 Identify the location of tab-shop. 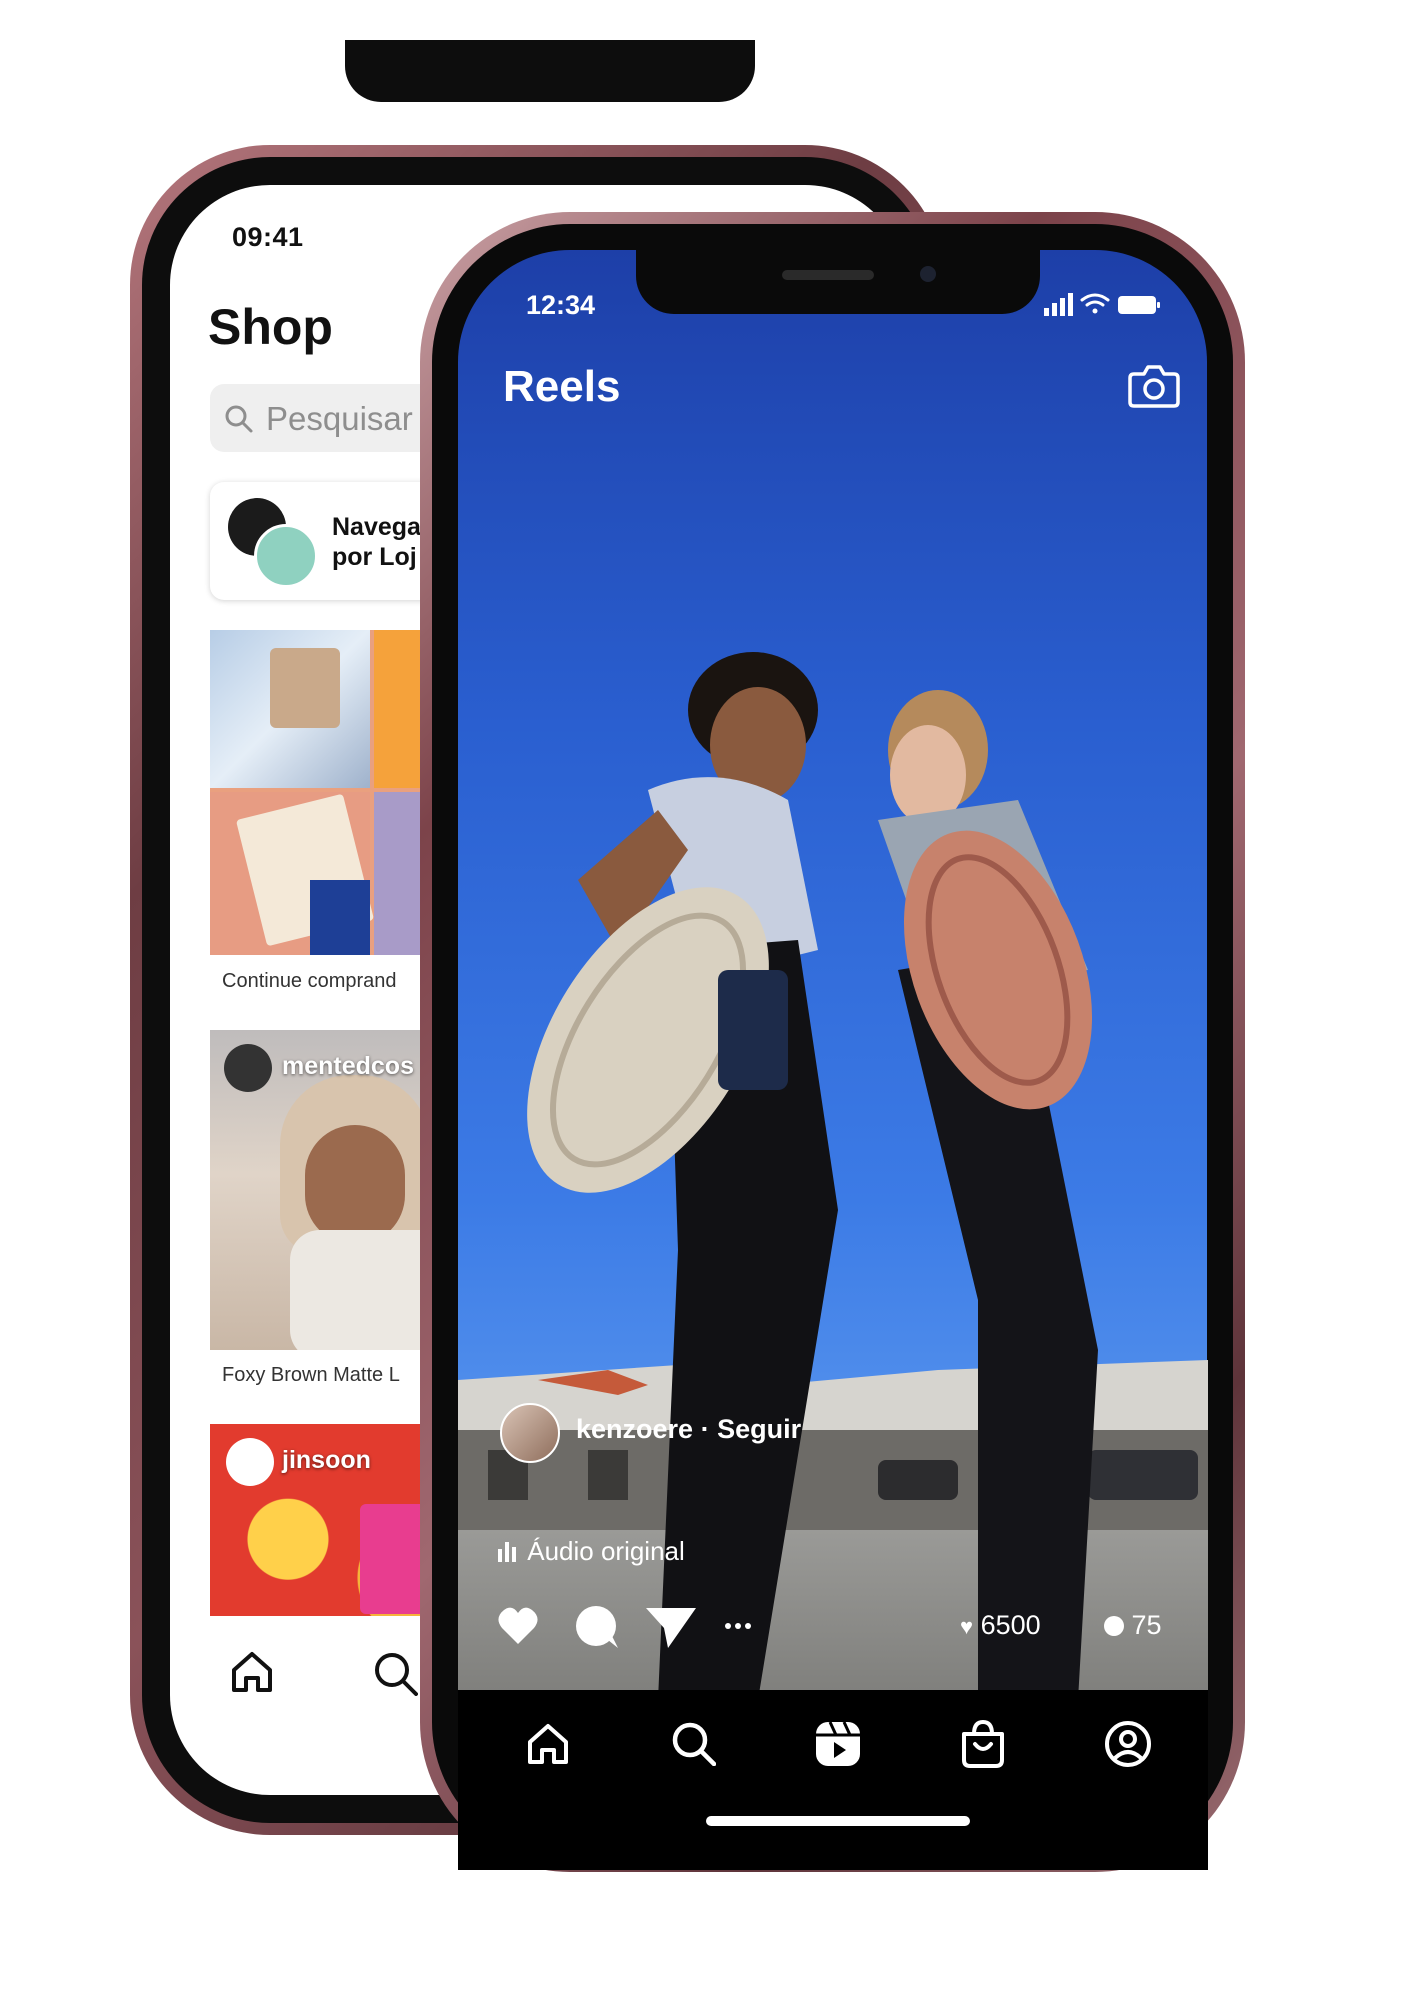
(983, 1746).